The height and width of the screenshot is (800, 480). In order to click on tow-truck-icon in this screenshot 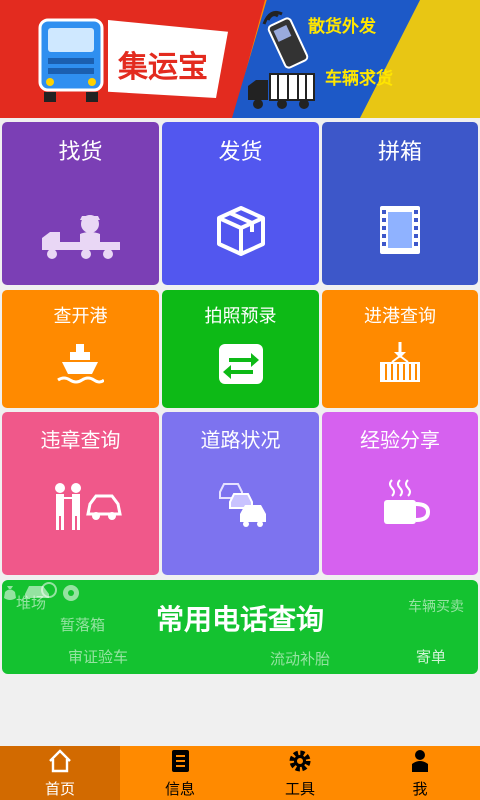, I will do `click(81, 237)`.